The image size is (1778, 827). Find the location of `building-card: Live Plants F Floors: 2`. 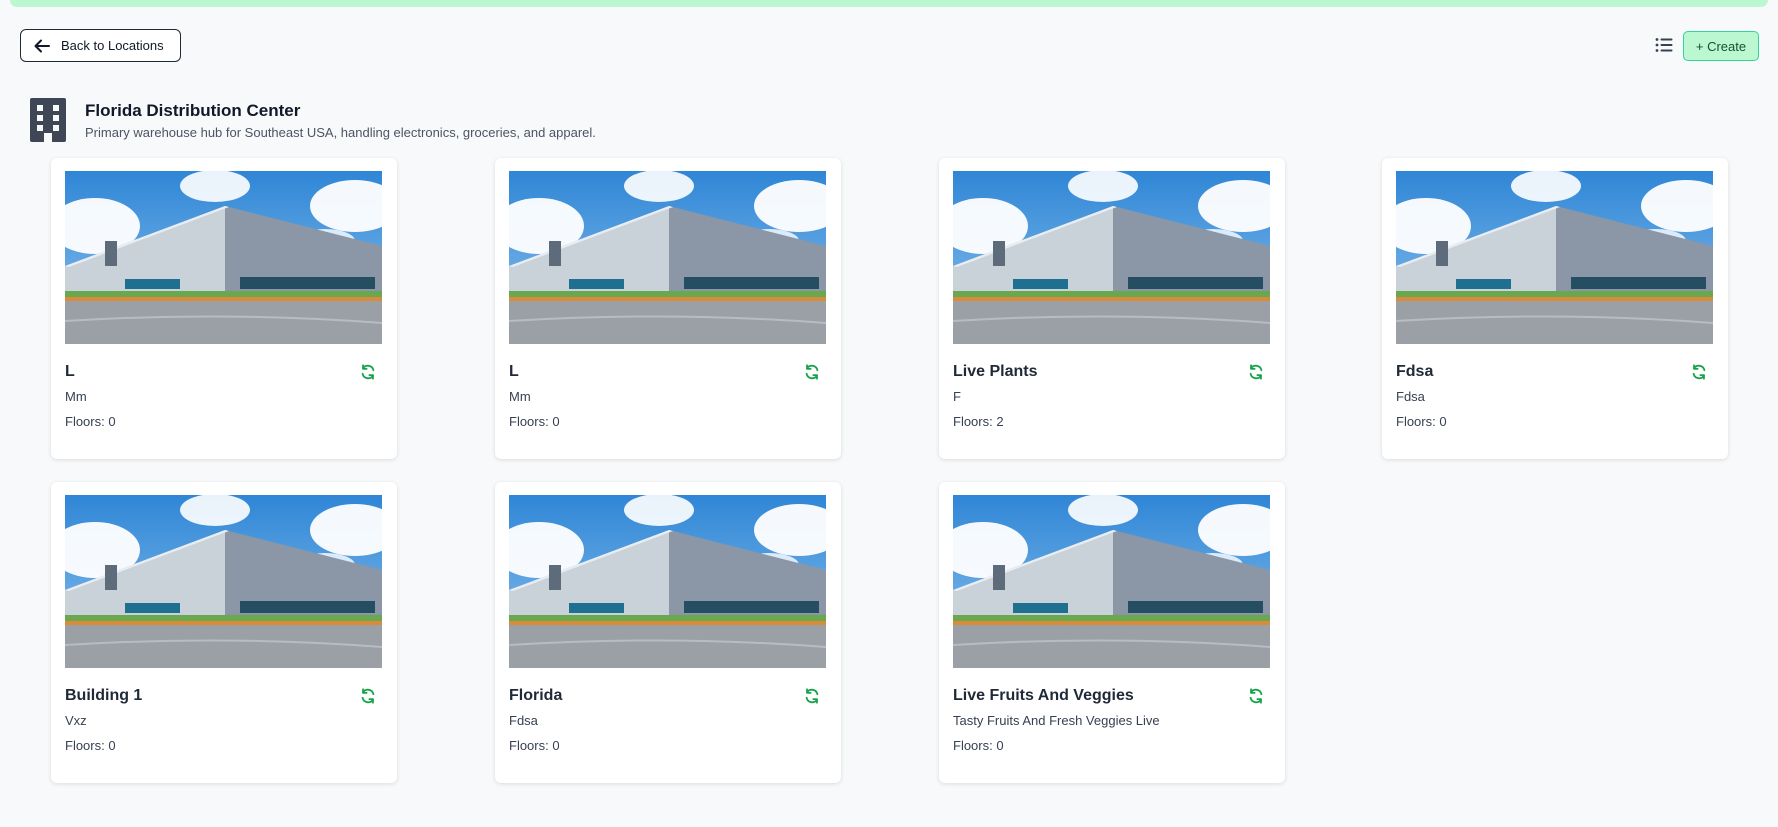

building-card: Live Plants F Floors: 2 is located at coordinates (1112, 308).